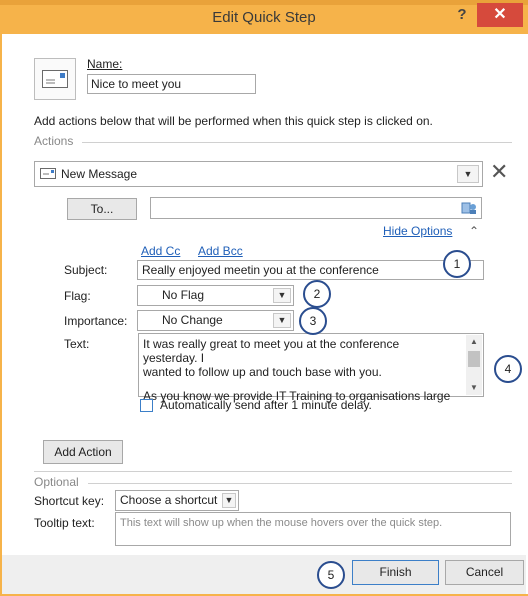 The image size is (528, 596). I want to click on address-book-icon, so click(469, 208).